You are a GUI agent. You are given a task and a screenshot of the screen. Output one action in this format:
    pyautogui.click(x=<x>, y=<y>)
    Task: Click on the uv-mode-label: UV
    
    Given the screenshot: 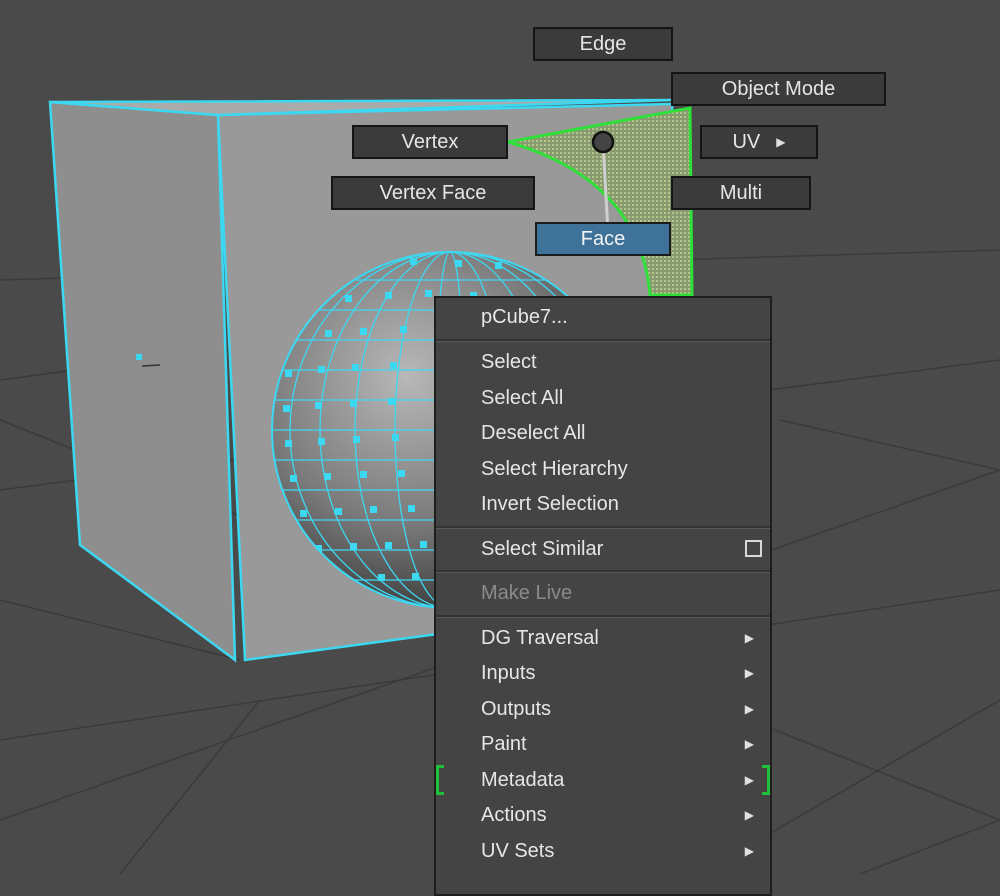 What is the action you would take?
    pyautogui.click(x=746, y=141)
    